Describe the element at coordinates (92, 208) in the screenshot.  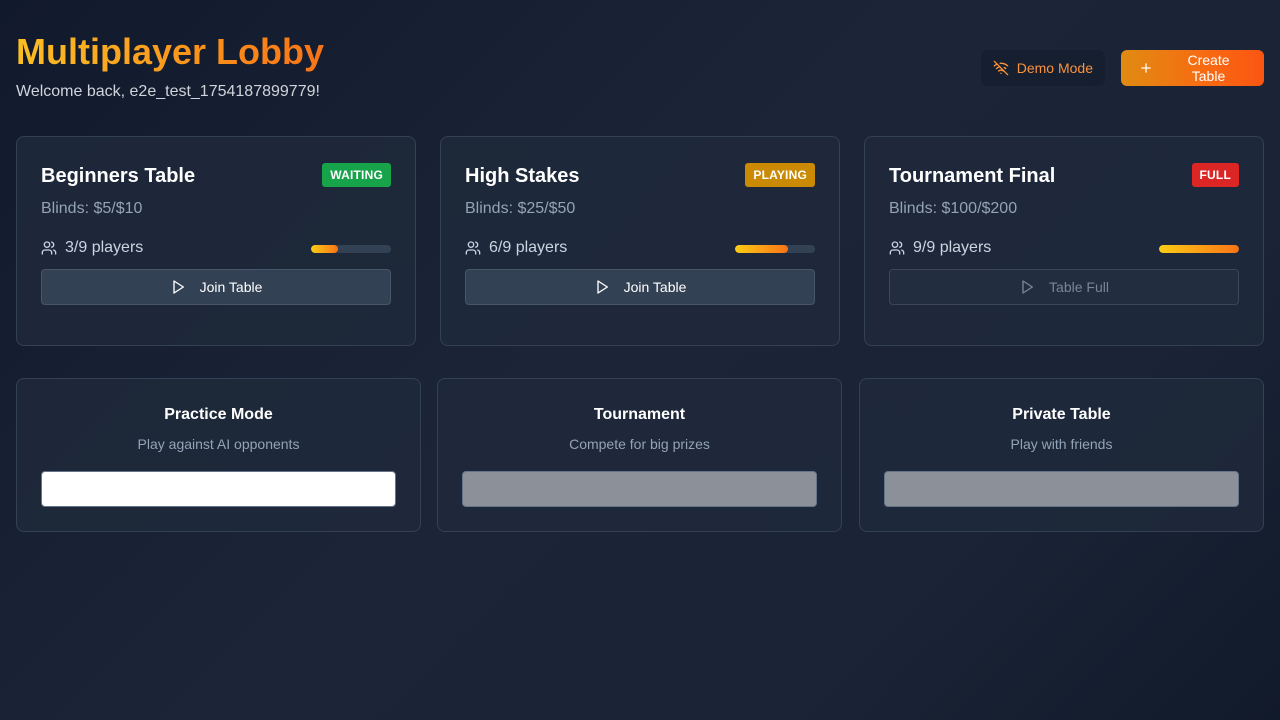
I see `table-blinds: Blinds: $5/$10` at that location.